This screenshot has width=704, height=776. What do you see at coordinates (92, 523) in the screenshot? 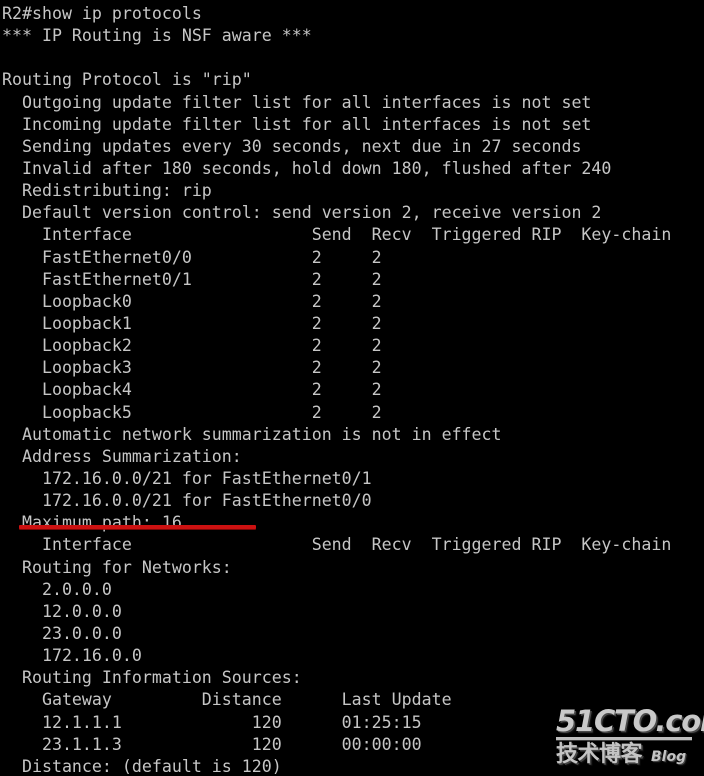
I see `terminal-line: Maximum path: 16` at bounding box center [92, 523].